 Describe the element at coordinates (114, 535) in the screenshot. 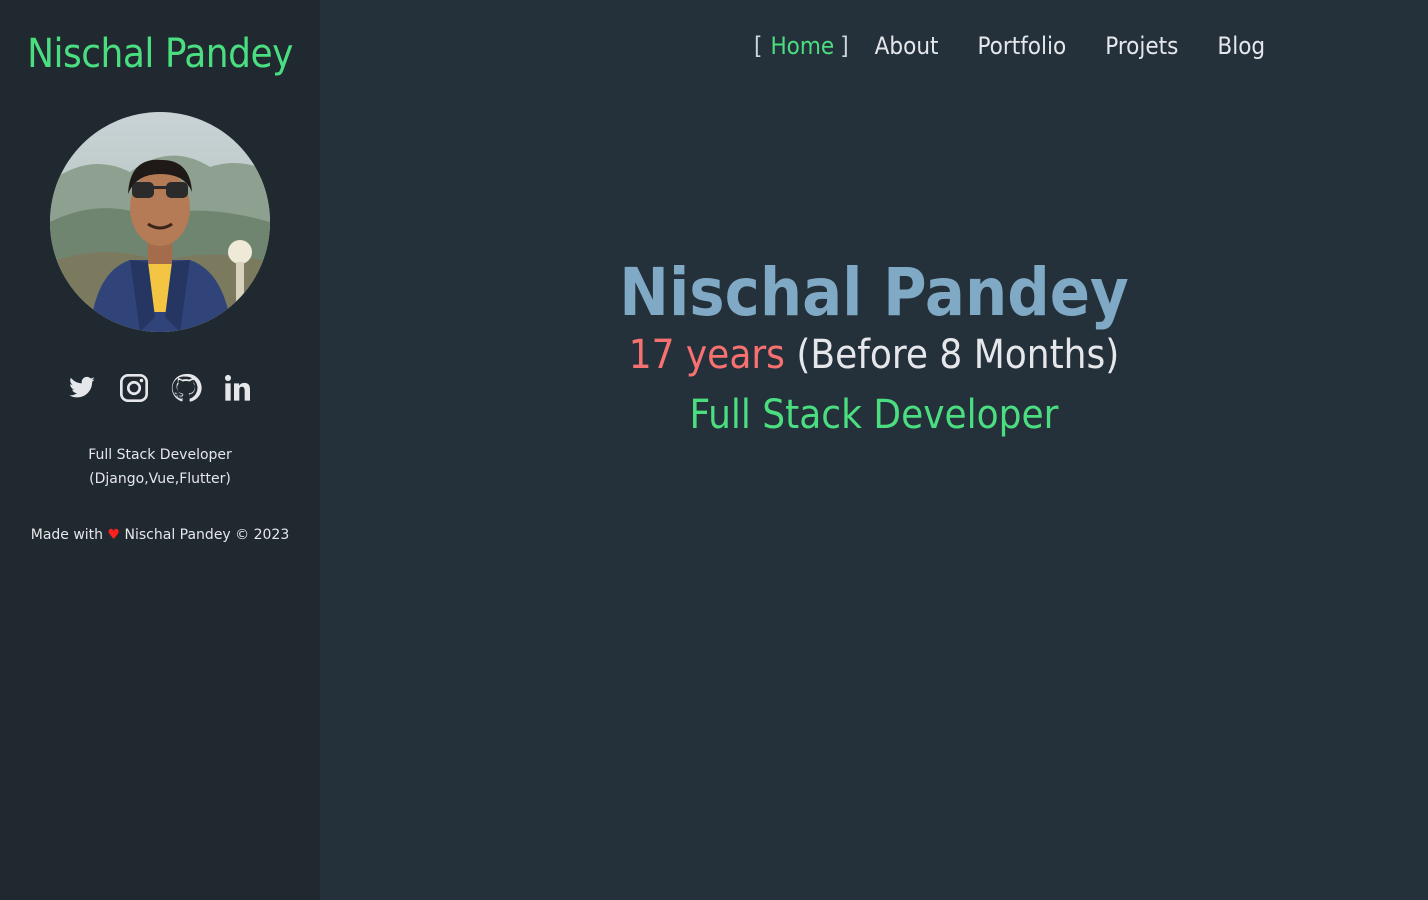

I see `heart-icon: ♥` at that location.